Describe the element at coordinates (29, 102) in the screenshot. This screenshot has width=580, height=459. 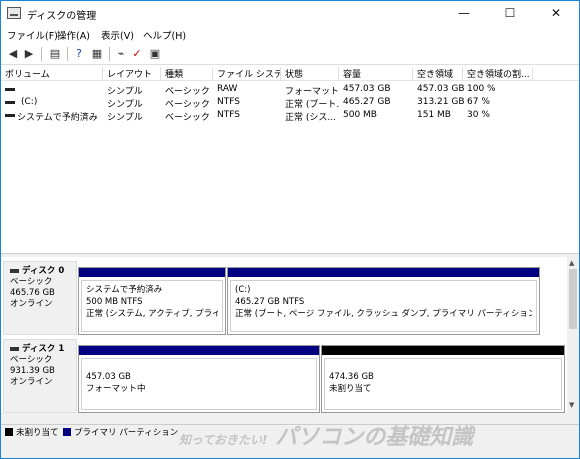
I see `volume-name: (C:)` at that location.